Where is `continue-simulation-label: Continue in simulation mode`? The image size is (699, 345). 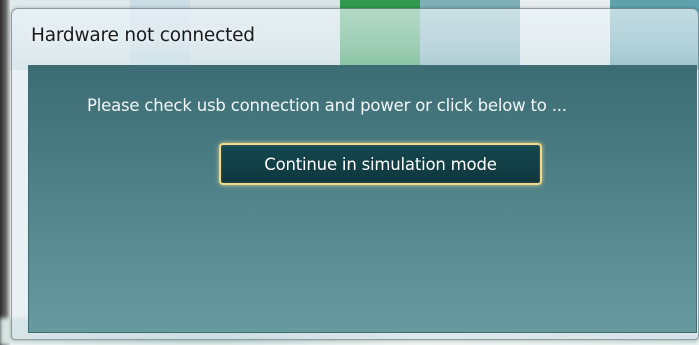
continue-simulation-label: Continue in simulation mode is located at coordinates (380, 164).